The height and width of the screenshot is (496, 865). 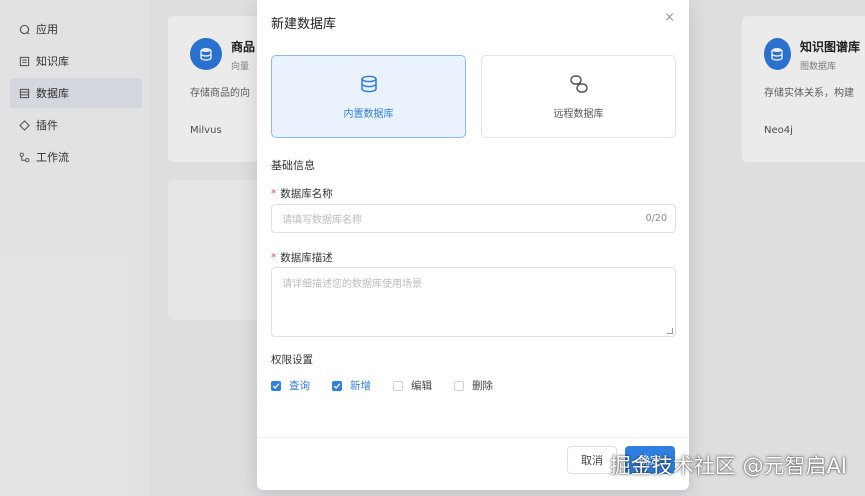 I want to click on perm-add-checkbox: 新增, so click(x=351, y=385).